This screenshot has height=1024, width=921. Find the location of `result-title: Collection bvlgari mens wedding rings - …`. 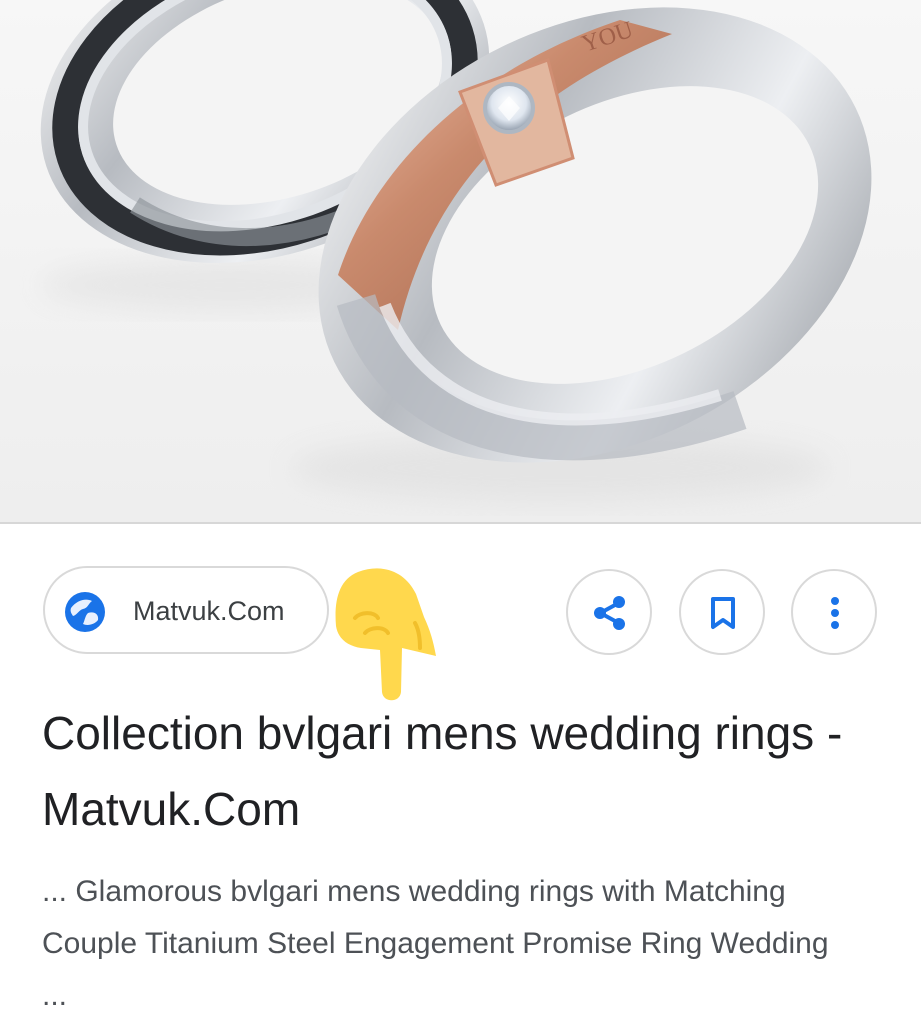

result-title: Collection bvlgari mens wedding rings - … is located at coordinates (457, 771).